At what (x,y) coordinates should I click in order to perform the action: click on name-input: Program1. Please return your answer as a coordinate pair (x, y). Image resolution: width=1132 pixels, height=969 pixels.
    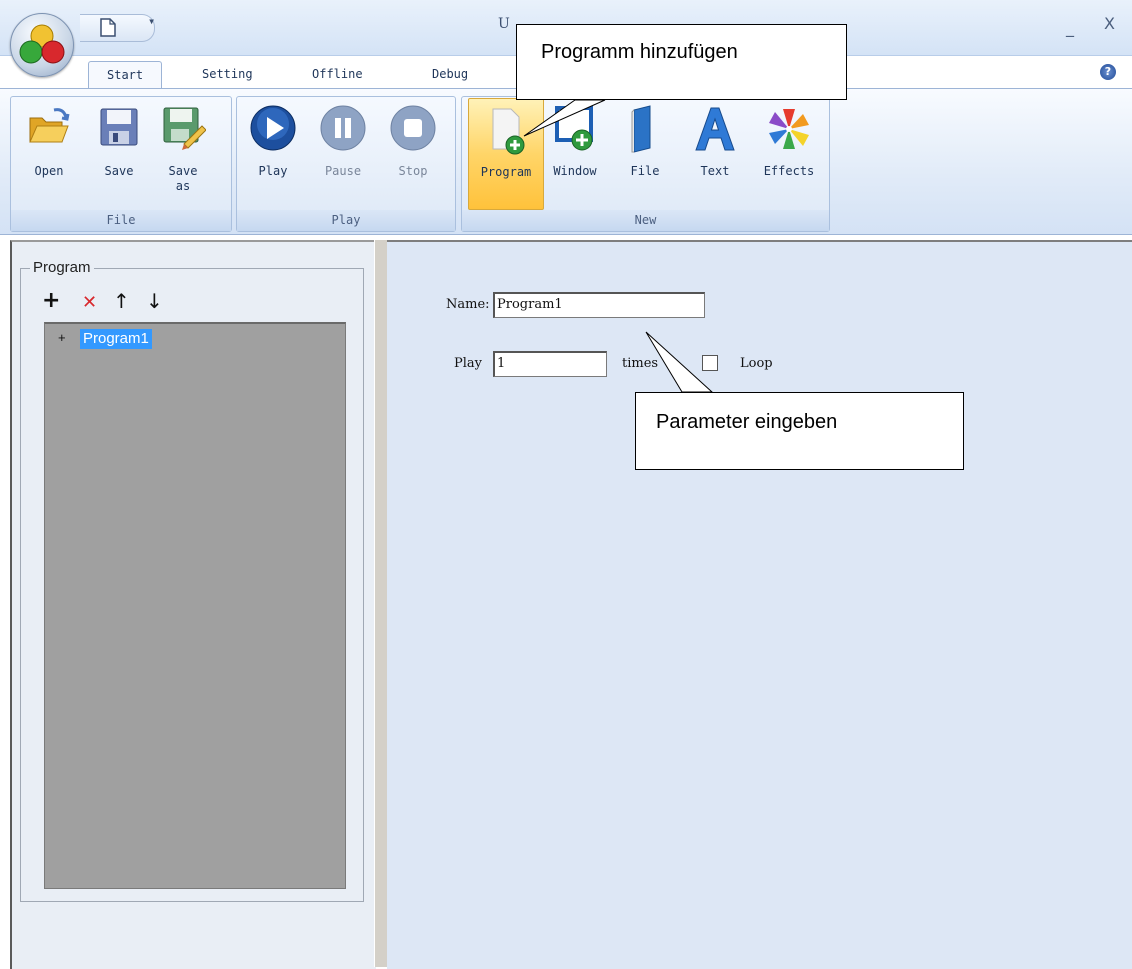
    Looking at the image, I should click on (599, 305).